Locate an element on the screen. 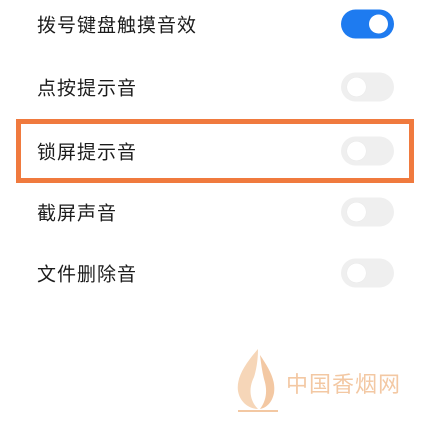 The image size is (422, 422). setting-row-tap-sound: 点按提示音 is located at coordinates (211, 87).